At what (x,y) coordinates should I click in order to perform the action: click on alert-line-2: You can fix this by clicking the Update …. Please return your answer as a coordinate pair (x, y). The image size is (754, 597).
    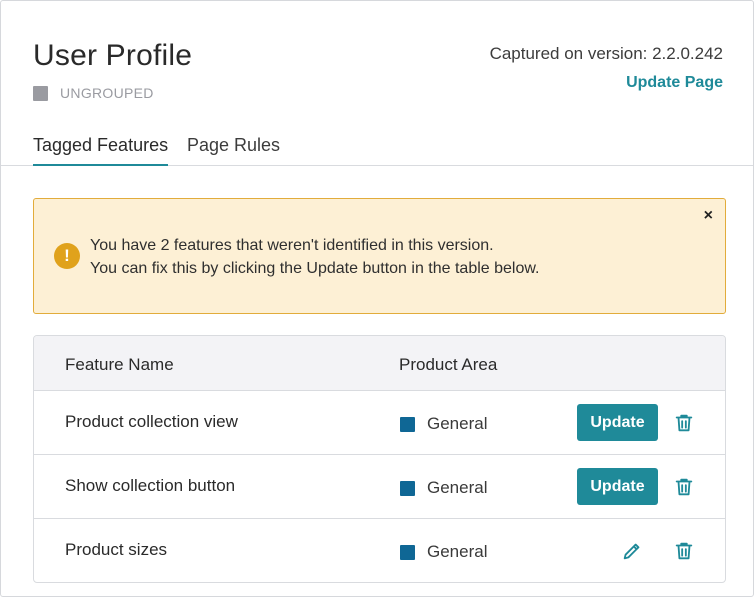
    Looking at the image, I should click on (315, 268).